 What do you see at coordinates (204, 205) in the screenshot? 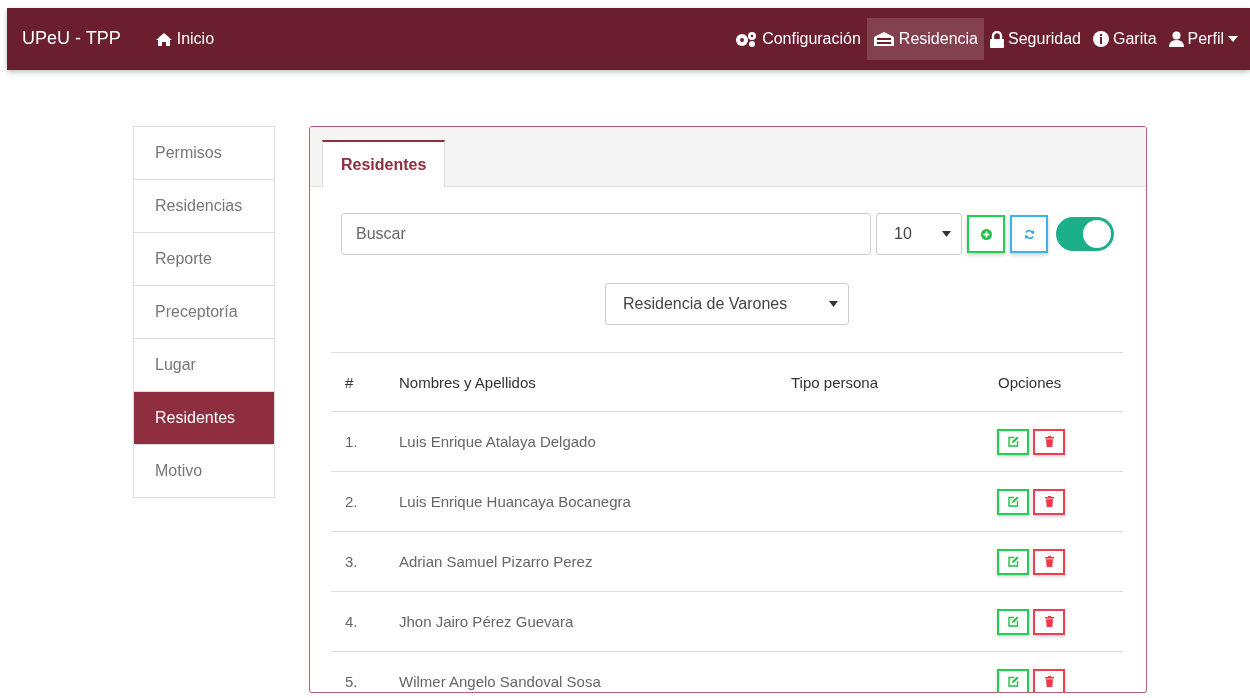
I see `sidebar-item: Residencias` at bounding box center [204, 205].